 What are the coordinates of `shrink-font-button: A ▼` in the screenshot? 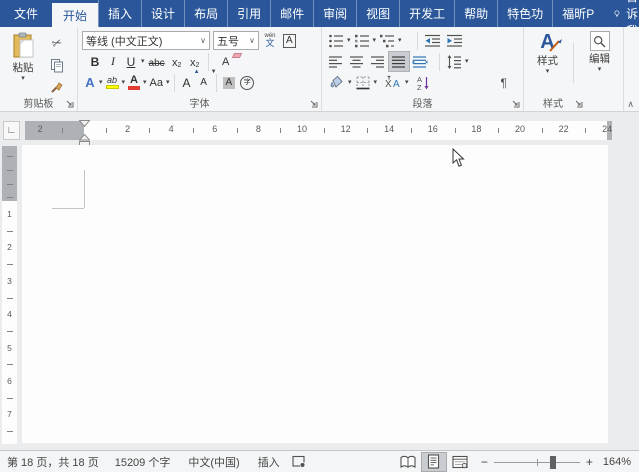 It's located at (206, 80).